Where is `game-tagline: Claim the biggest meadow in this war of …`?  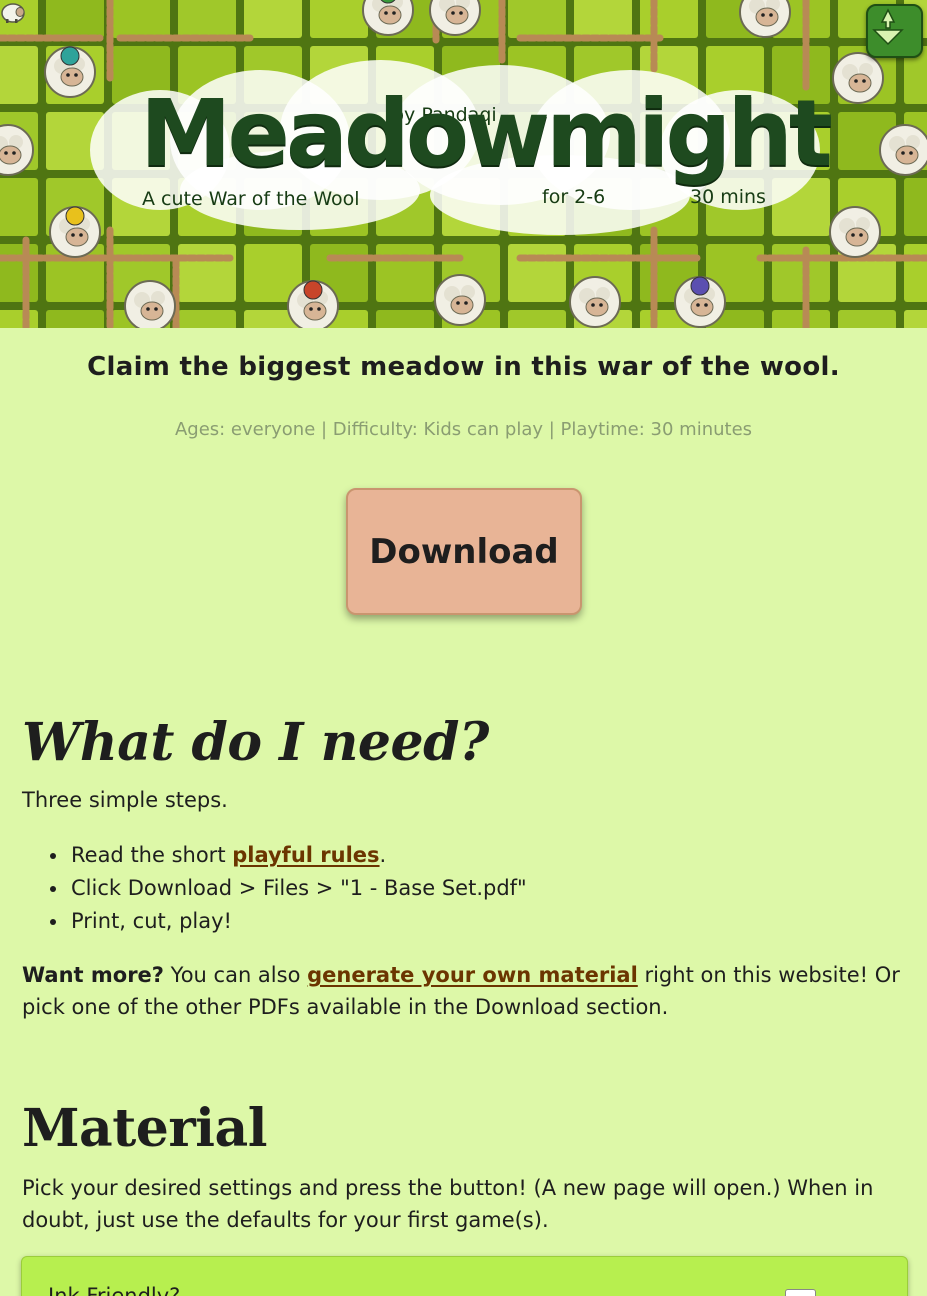
game-tagline: Claim the biggest meadow in this war of … is located at coordinates (463, 367).